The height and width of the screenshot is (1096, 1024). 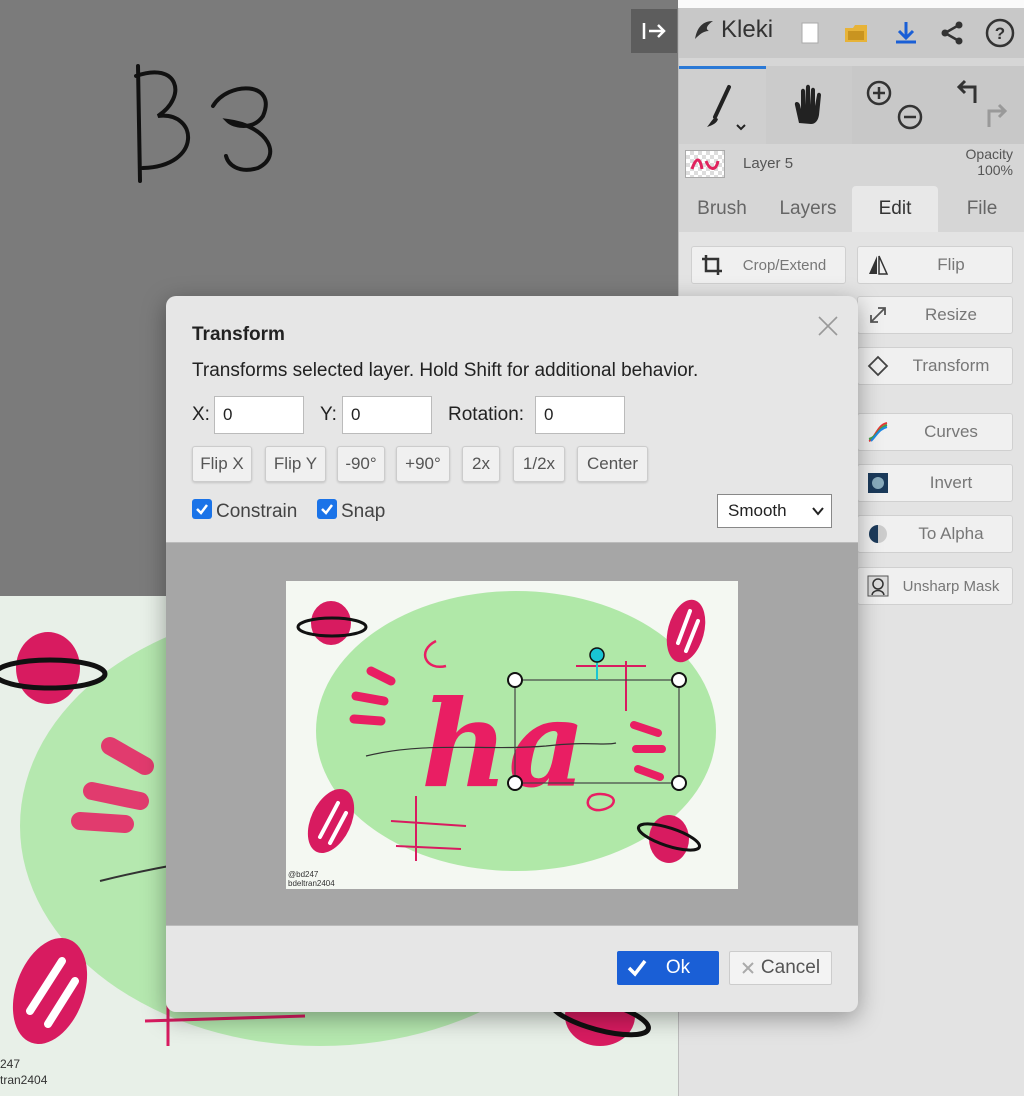 What do you see at coordinates (256, 512) in the screenshot?
I see `constrain-label: Constrain` at bounding box center [256, 512].